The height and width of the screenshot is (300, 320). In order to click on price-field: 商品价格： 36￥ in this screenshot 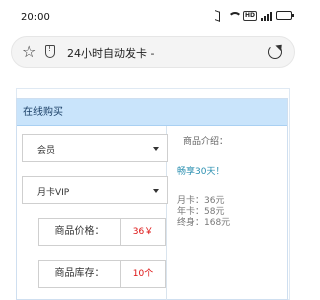, I will do `click(102, 232)`.